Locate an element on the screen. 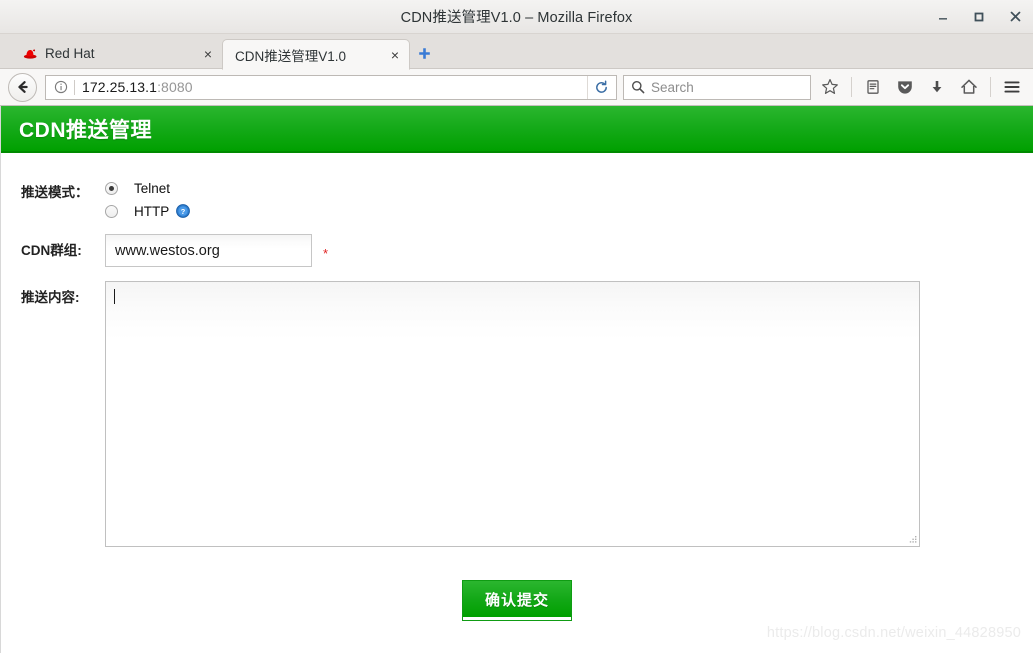 The image size is (1033, 653). titlebar: CDN推送管理V1.0 – Mozilla Firefox is located at coordinates (516, 17).